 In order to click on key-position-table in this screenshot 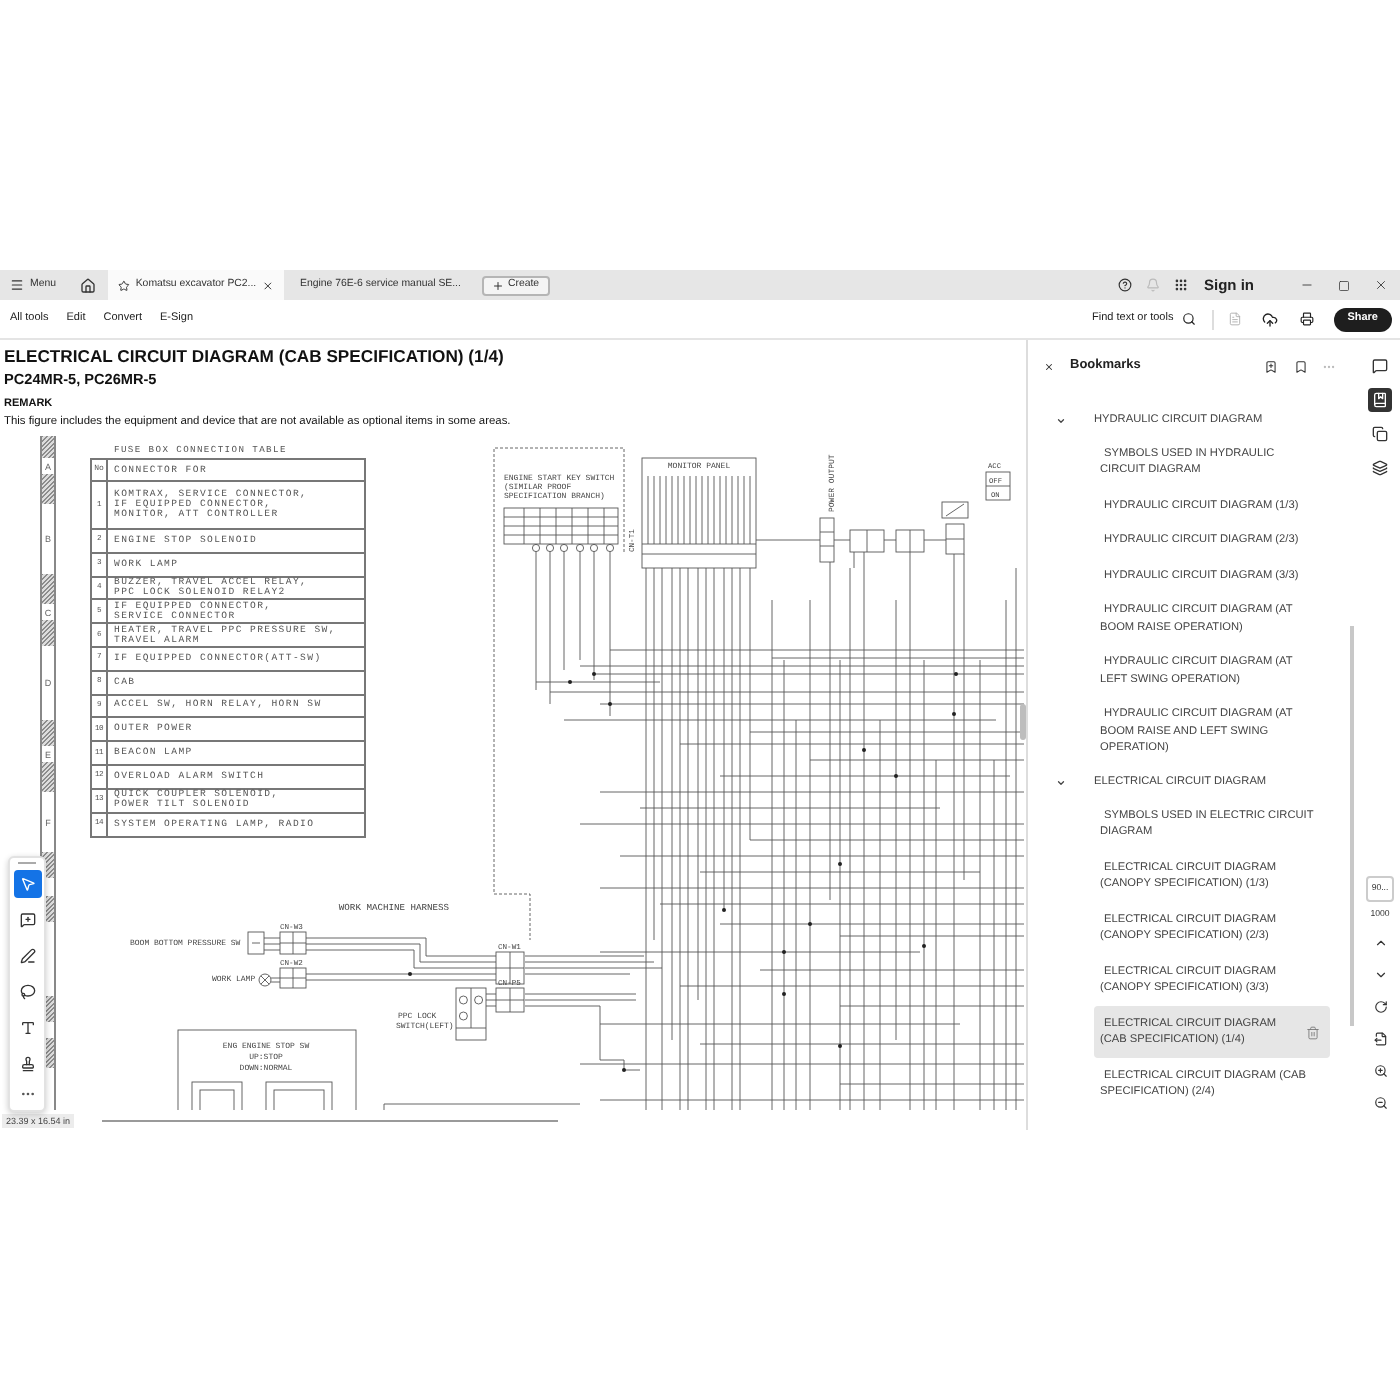, I will do `click(998, 486)`.